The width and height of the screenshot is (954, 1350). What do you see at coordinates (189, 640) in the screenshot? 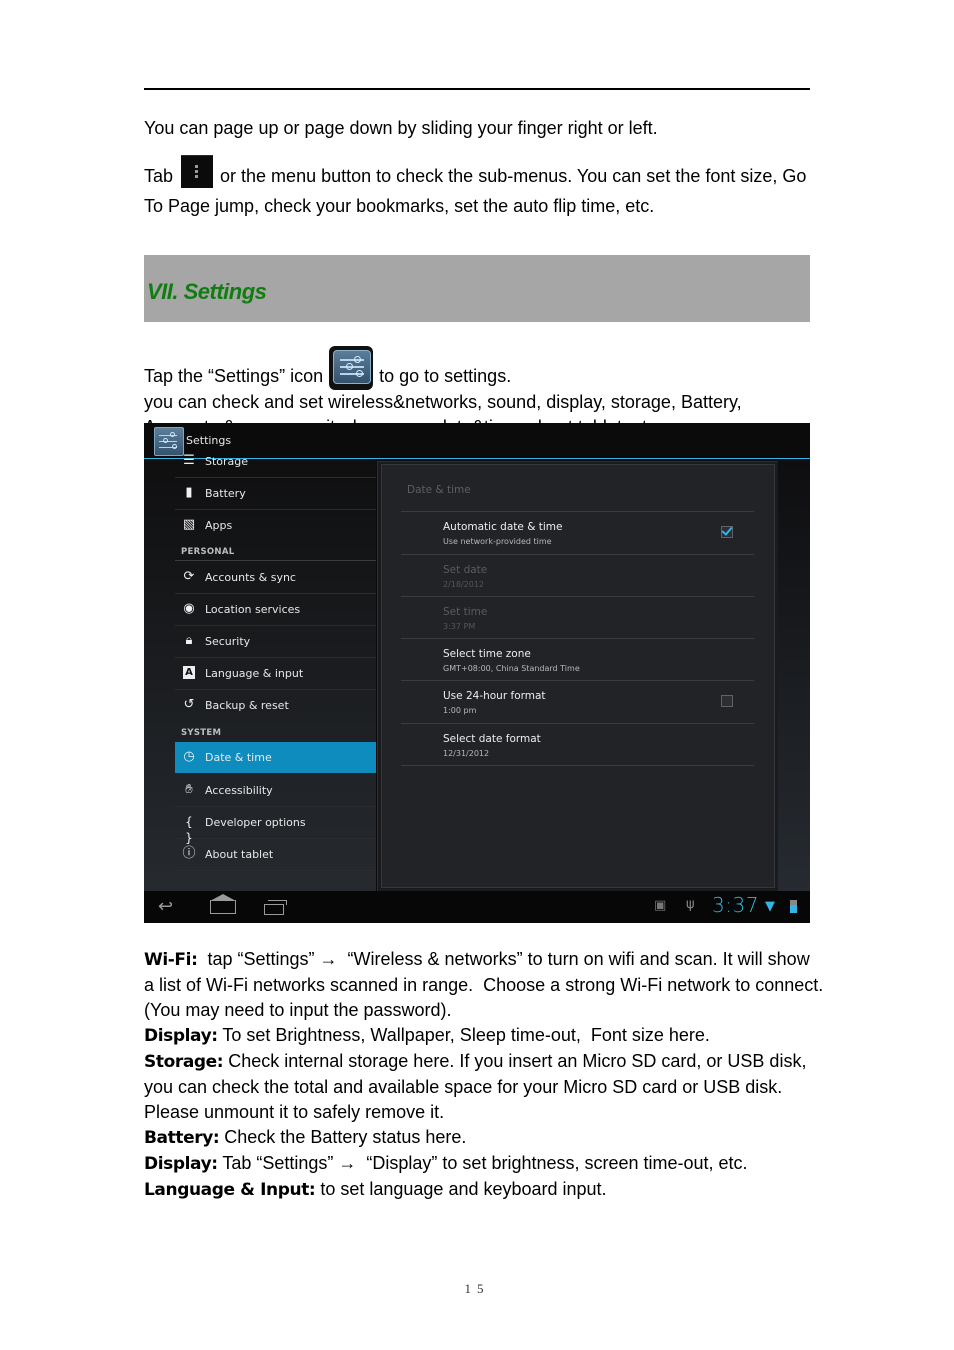
I see `lock-icon: 🔒︎` at bounding box center [189, 640].